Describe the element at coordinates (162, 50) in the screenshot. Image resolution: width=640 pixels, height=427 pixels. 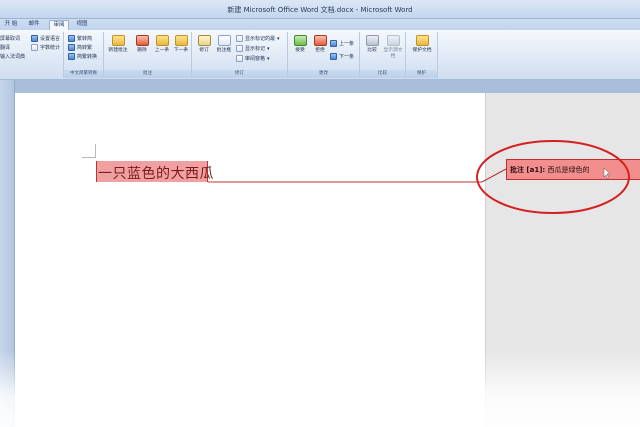
I see `previous-comment-label: 上一条` at that location.